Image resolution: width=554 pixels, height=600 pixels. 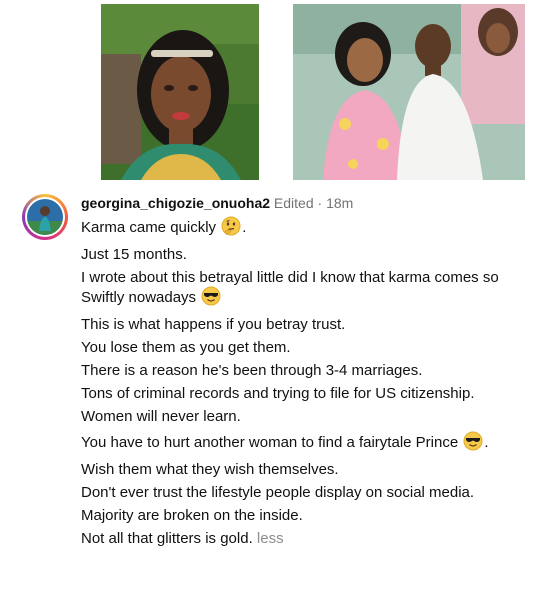 What do you see at coordinates (161, 416) in the screenshot?
I see `comment-line: Women will never learn.` at bounding box center [161, 416].